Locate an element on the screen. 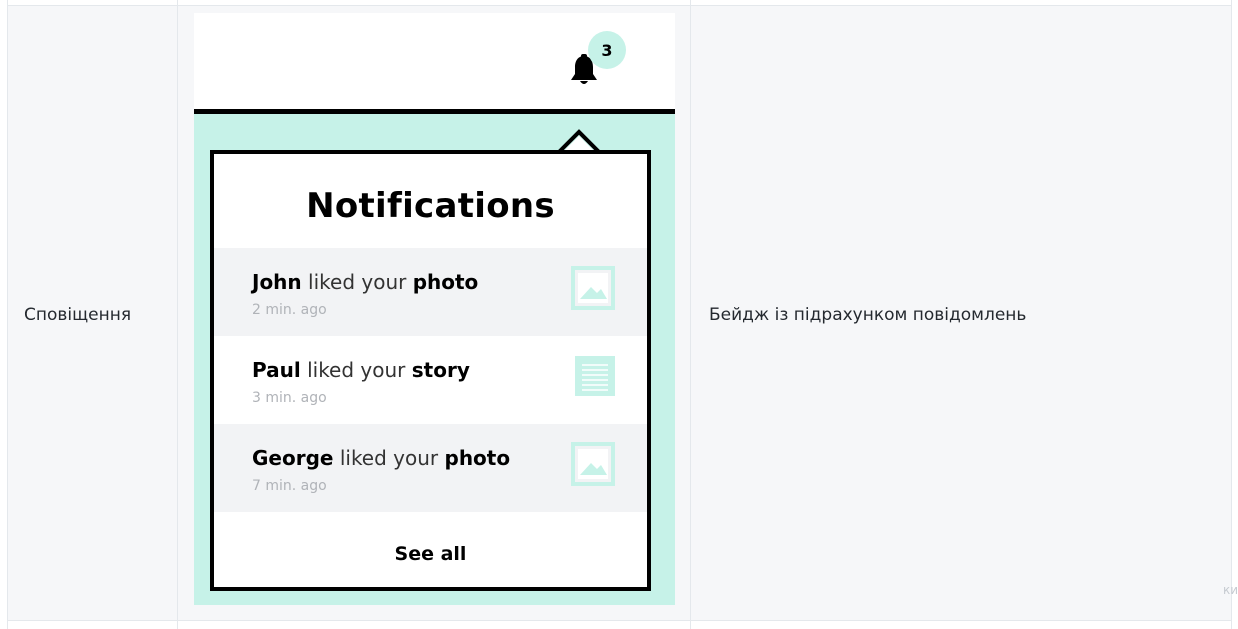 This screenshot has width=1238, height=629. notification-item: George liked your photo 7 min. ago is located at coordinates (430, 468).